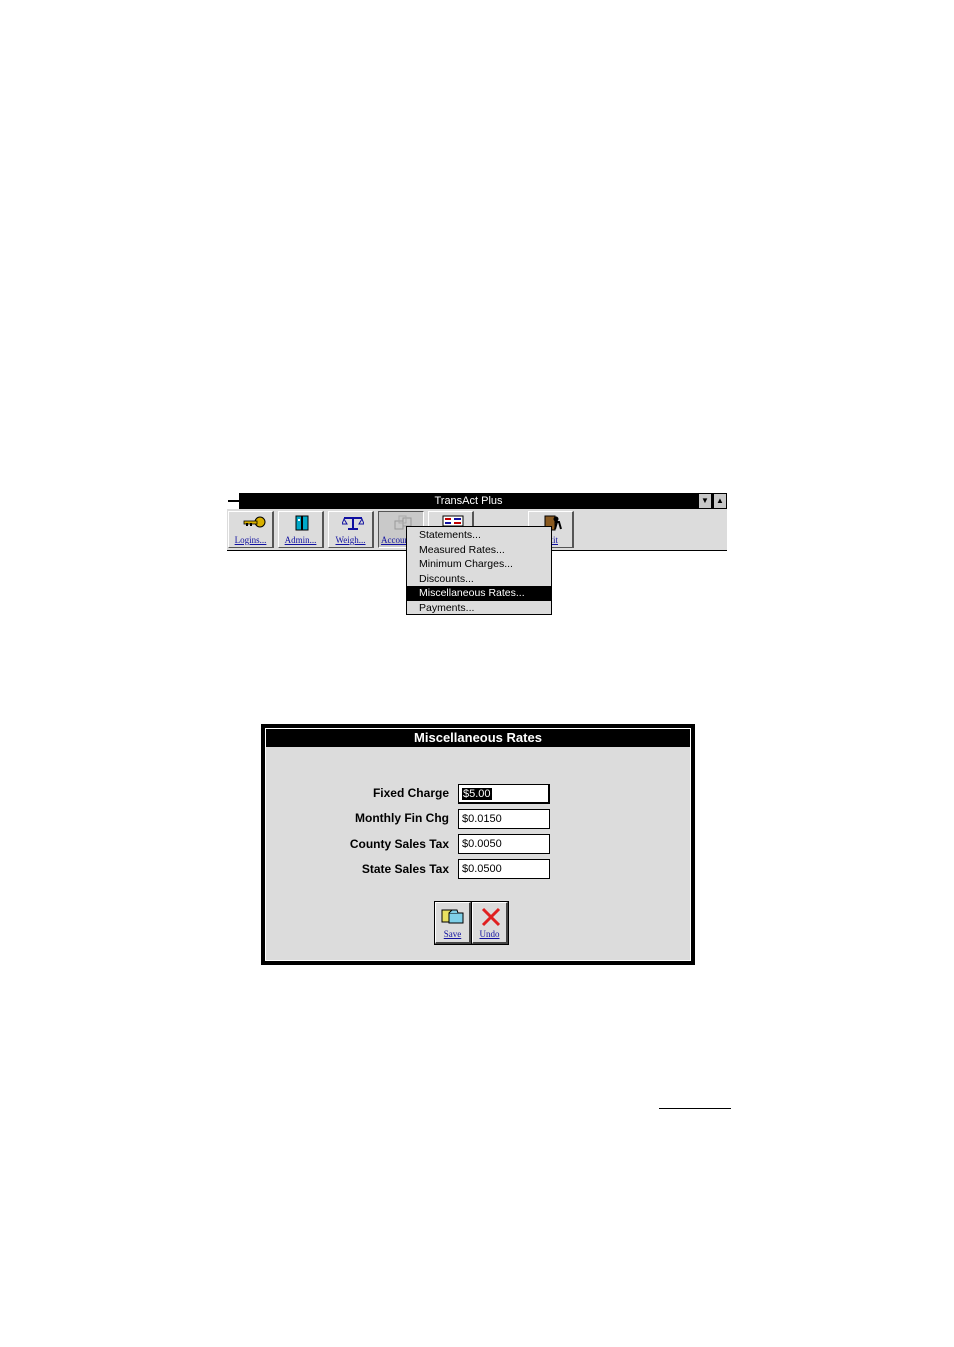 This screenshot has height=1347, width=954. I want to click on book-icon, so click(302, 523).